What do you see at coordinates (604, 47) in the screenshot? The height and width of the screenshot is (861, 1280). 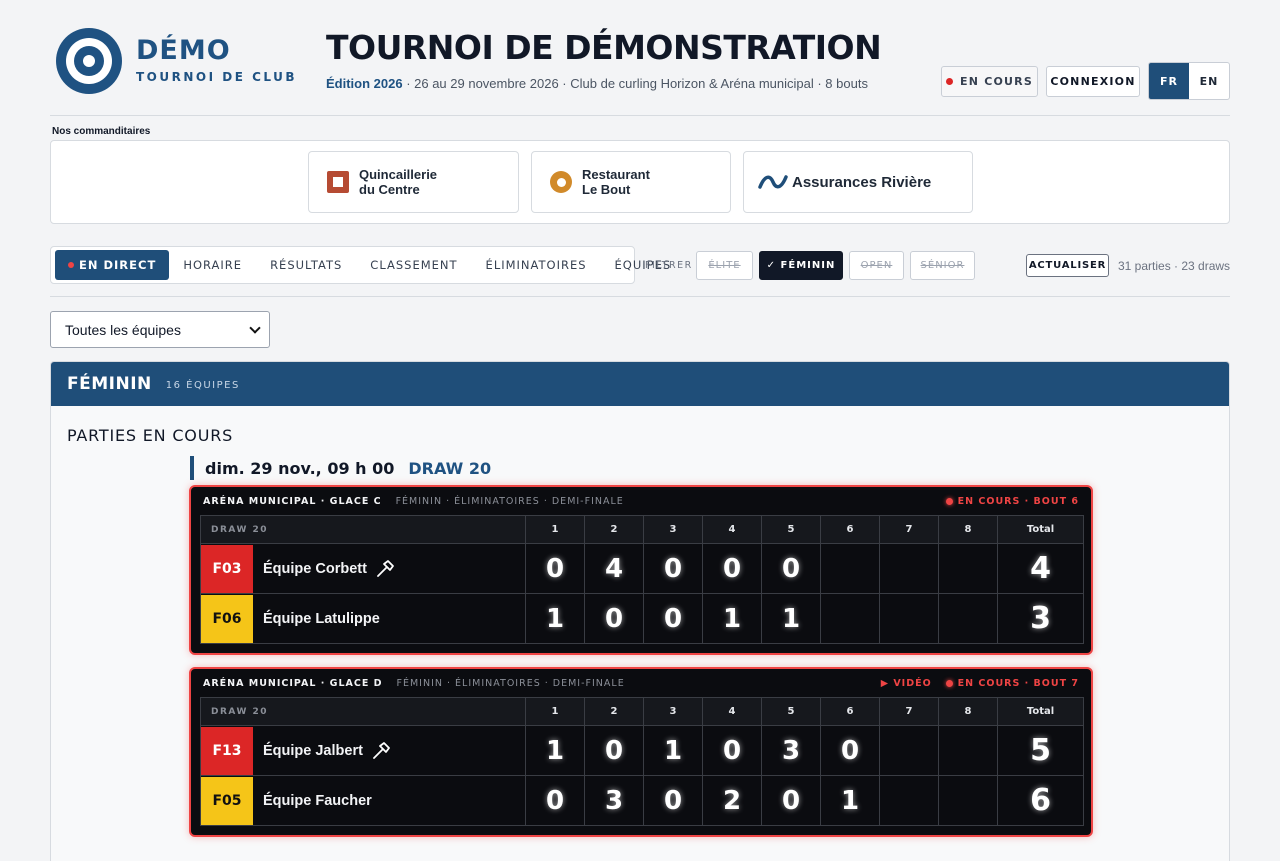 I see `page-title: TOURNOI DE DÉMONSTRATION` at bounding box center [604, 47].